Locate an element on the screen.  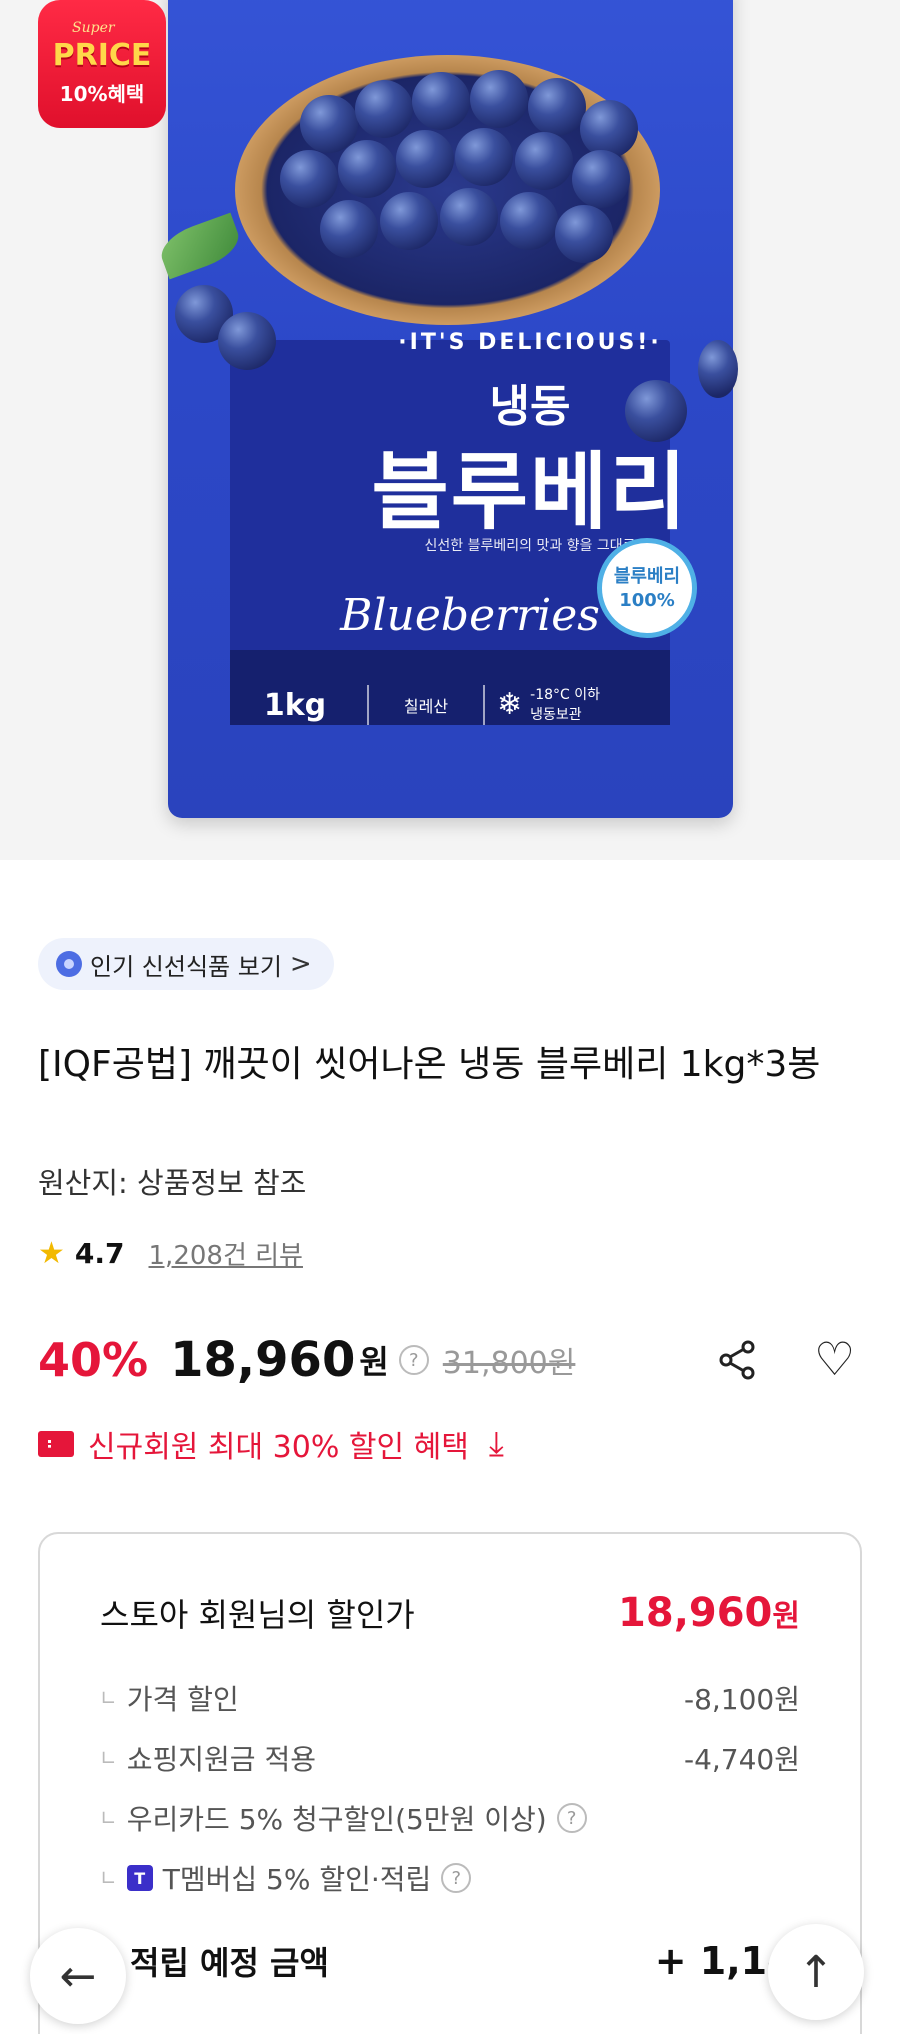
star-icon: ★ is located at coordinates (51, 1253).